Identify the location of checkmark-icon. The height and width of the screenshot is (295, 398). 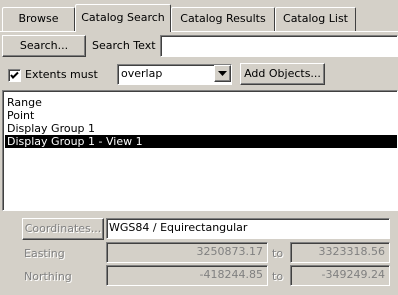
(14, 75).